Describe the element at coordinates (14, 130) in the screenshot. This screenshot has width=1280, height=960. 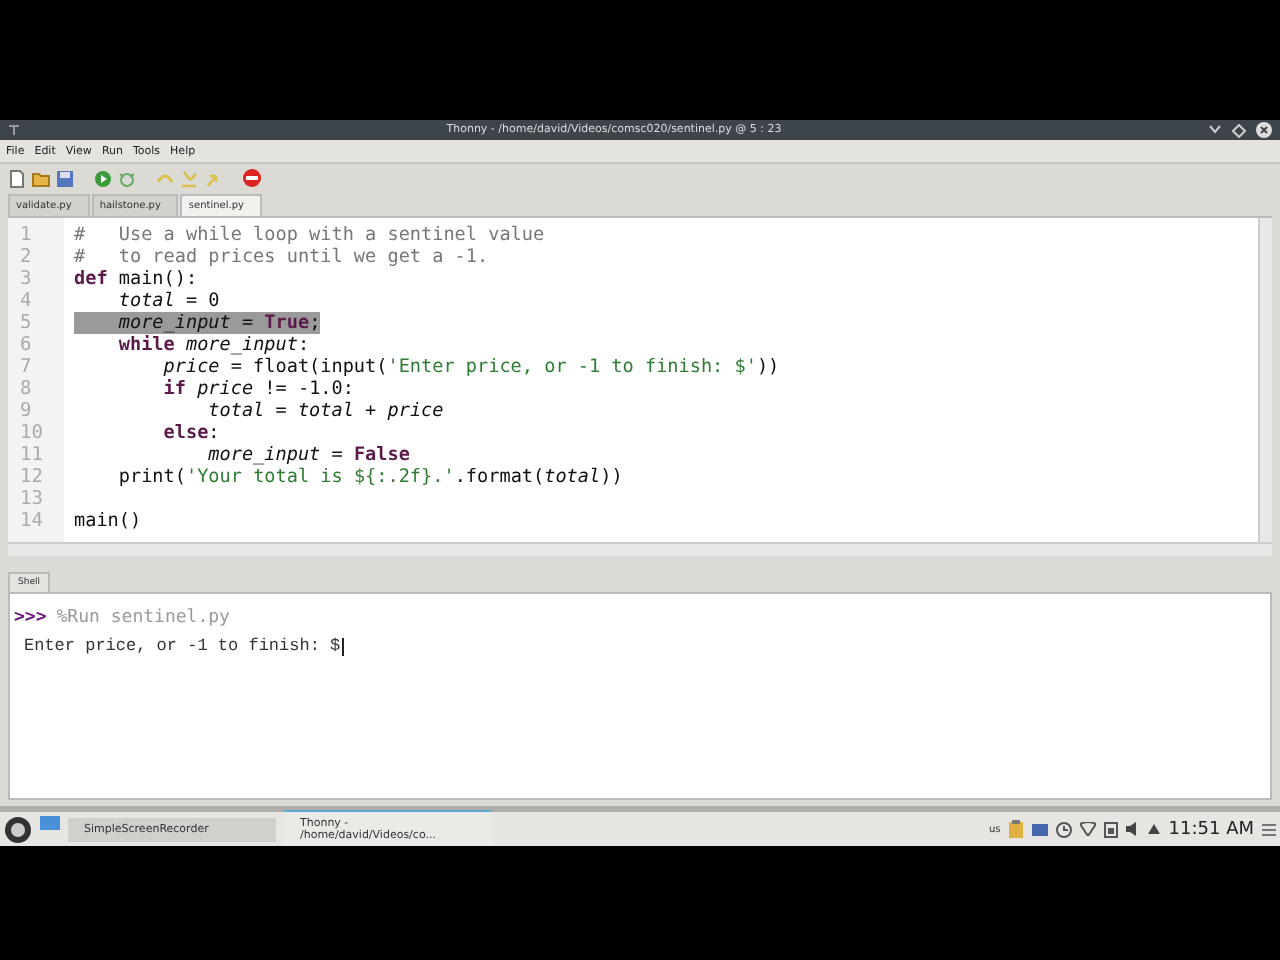
I see `app-icon` at that location.